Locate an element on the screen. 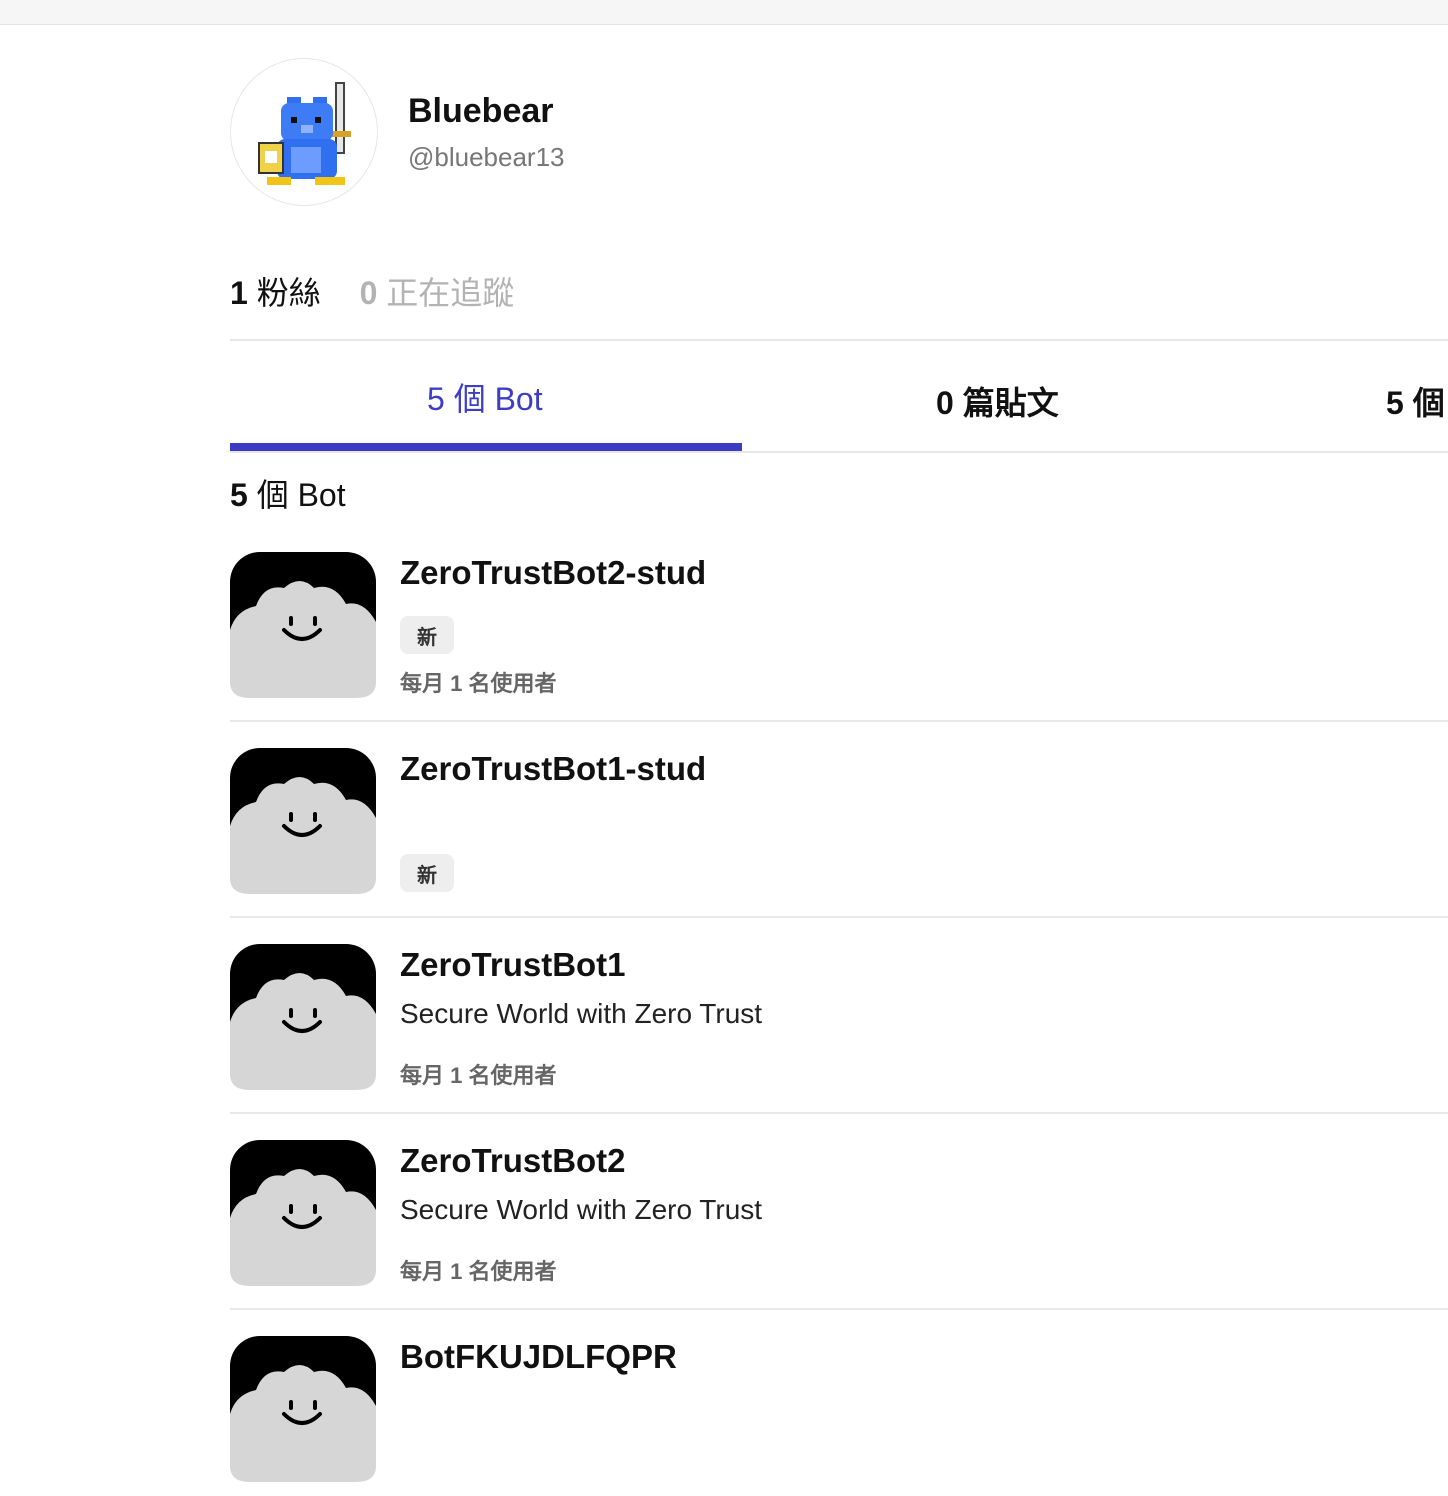 The width and height of the screenshot is (1448, 1496). following-label: 正在追蹤 is located at coordinates (450, 293).